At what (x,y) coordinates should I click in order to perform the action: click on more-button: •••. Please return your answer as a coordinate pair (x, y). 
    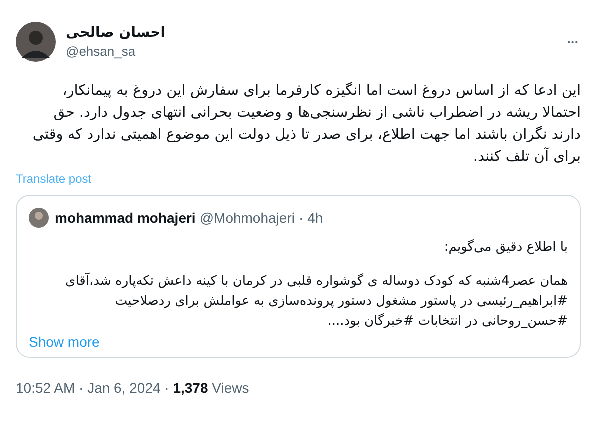
    Looking at the image, I should click on (573, 42).